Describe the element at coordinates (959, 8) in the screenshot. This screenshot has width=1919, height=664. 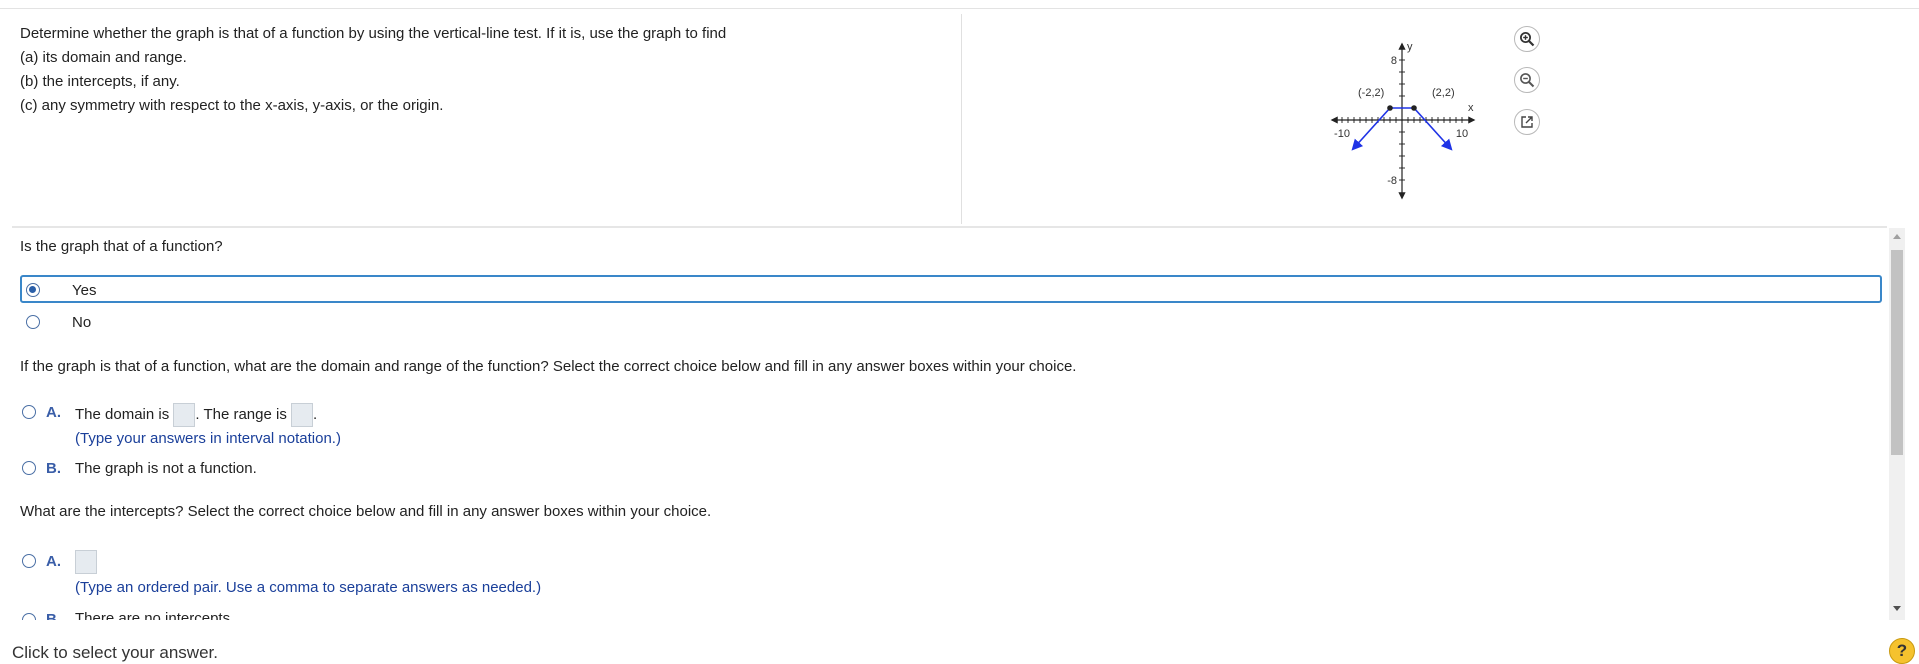
I see `top-border` at that location.